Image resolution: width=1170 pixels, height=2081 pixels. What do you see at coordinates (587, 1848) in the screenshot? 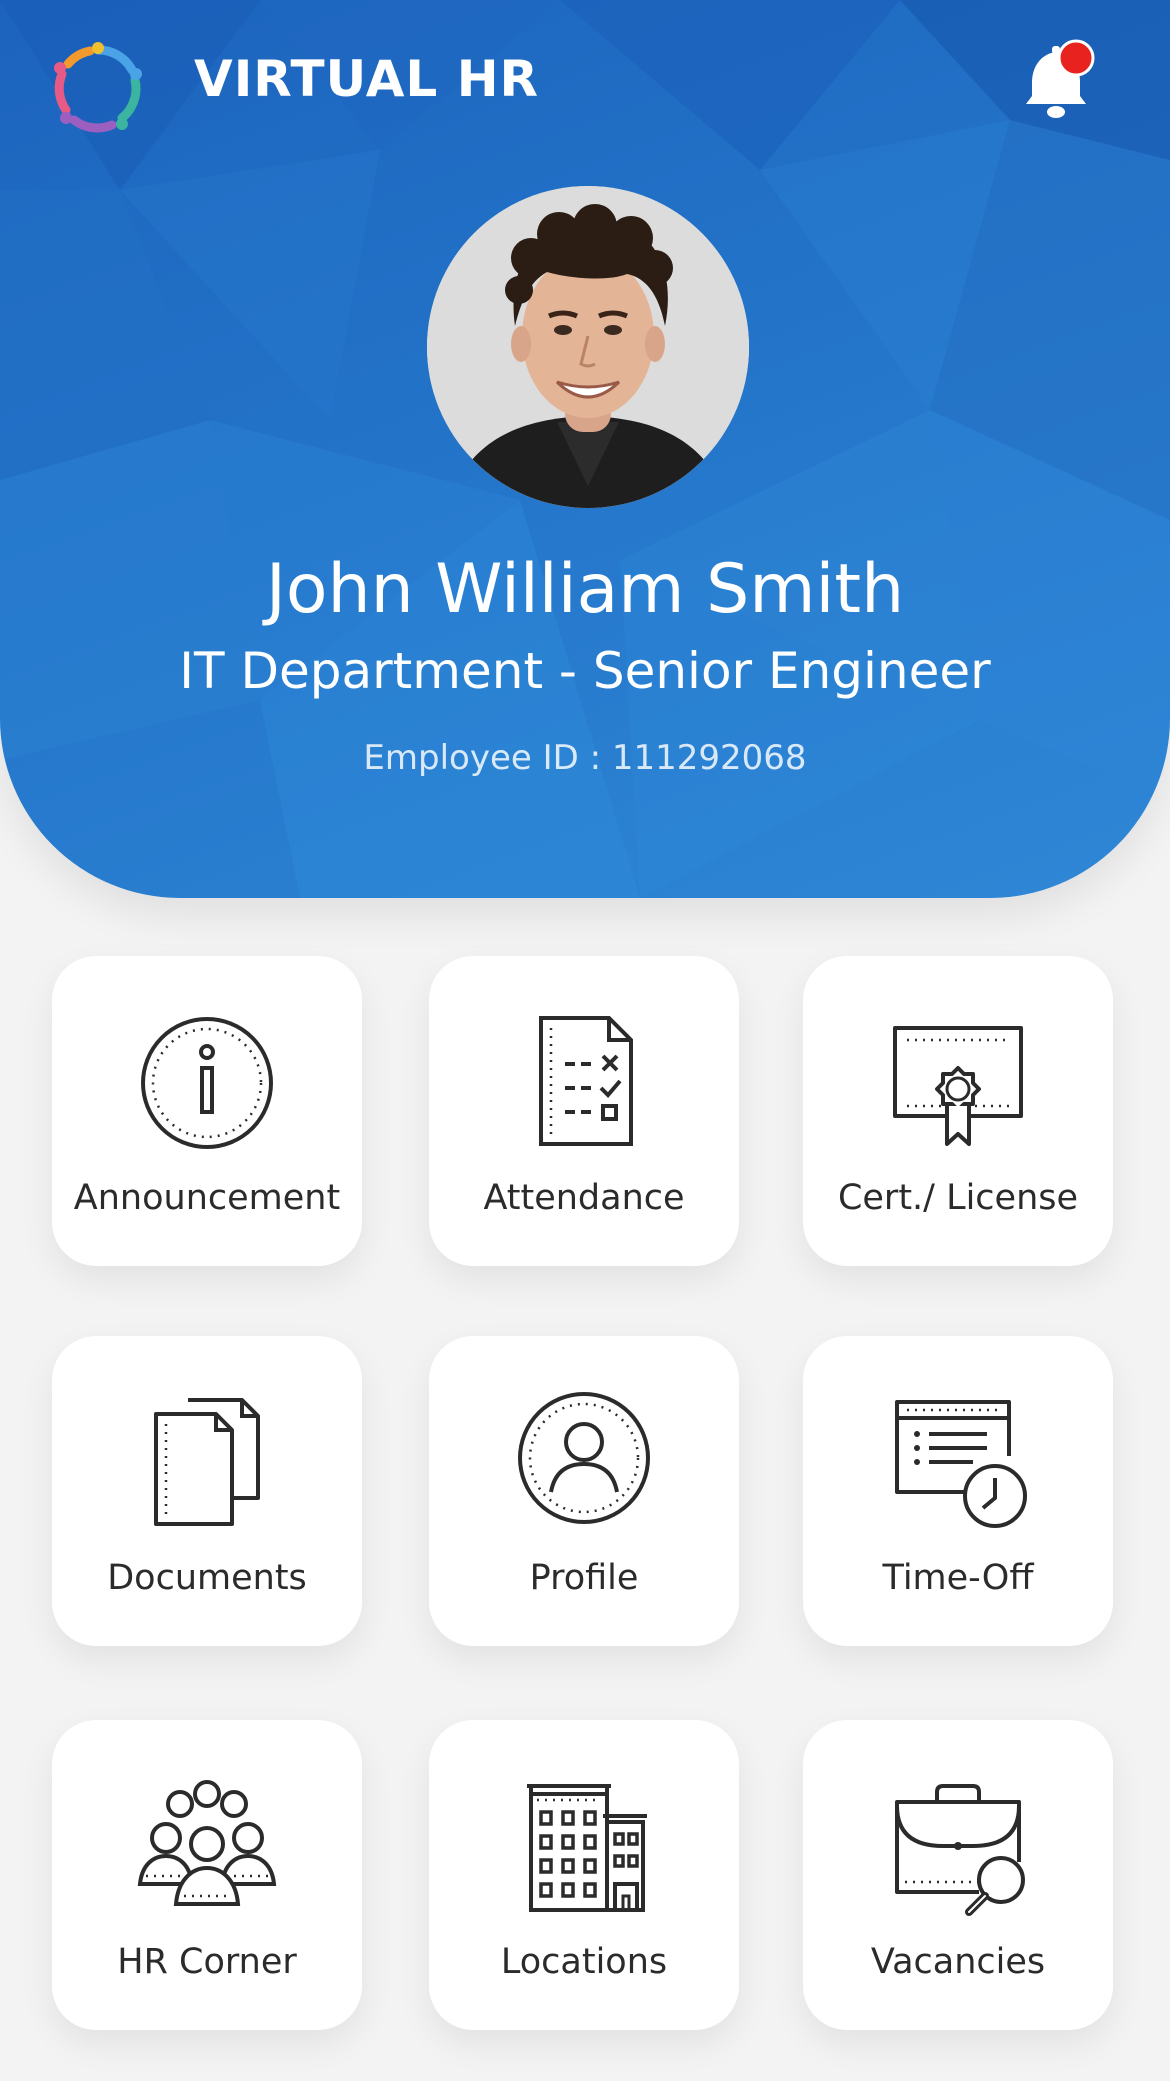
I see `buildings-icon` at bounding box center [587, 1848].